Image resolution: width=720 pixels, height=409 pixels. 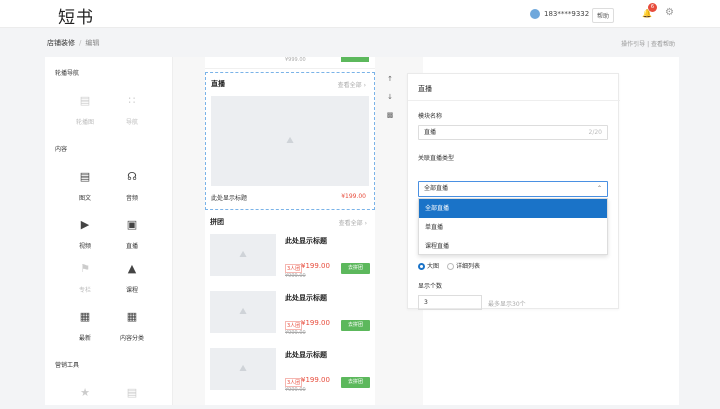 What do you see at coordinates (353, 196) in the screenshot?
I see `live-item-price: ¥199.00` at bounding box center [353, 196].